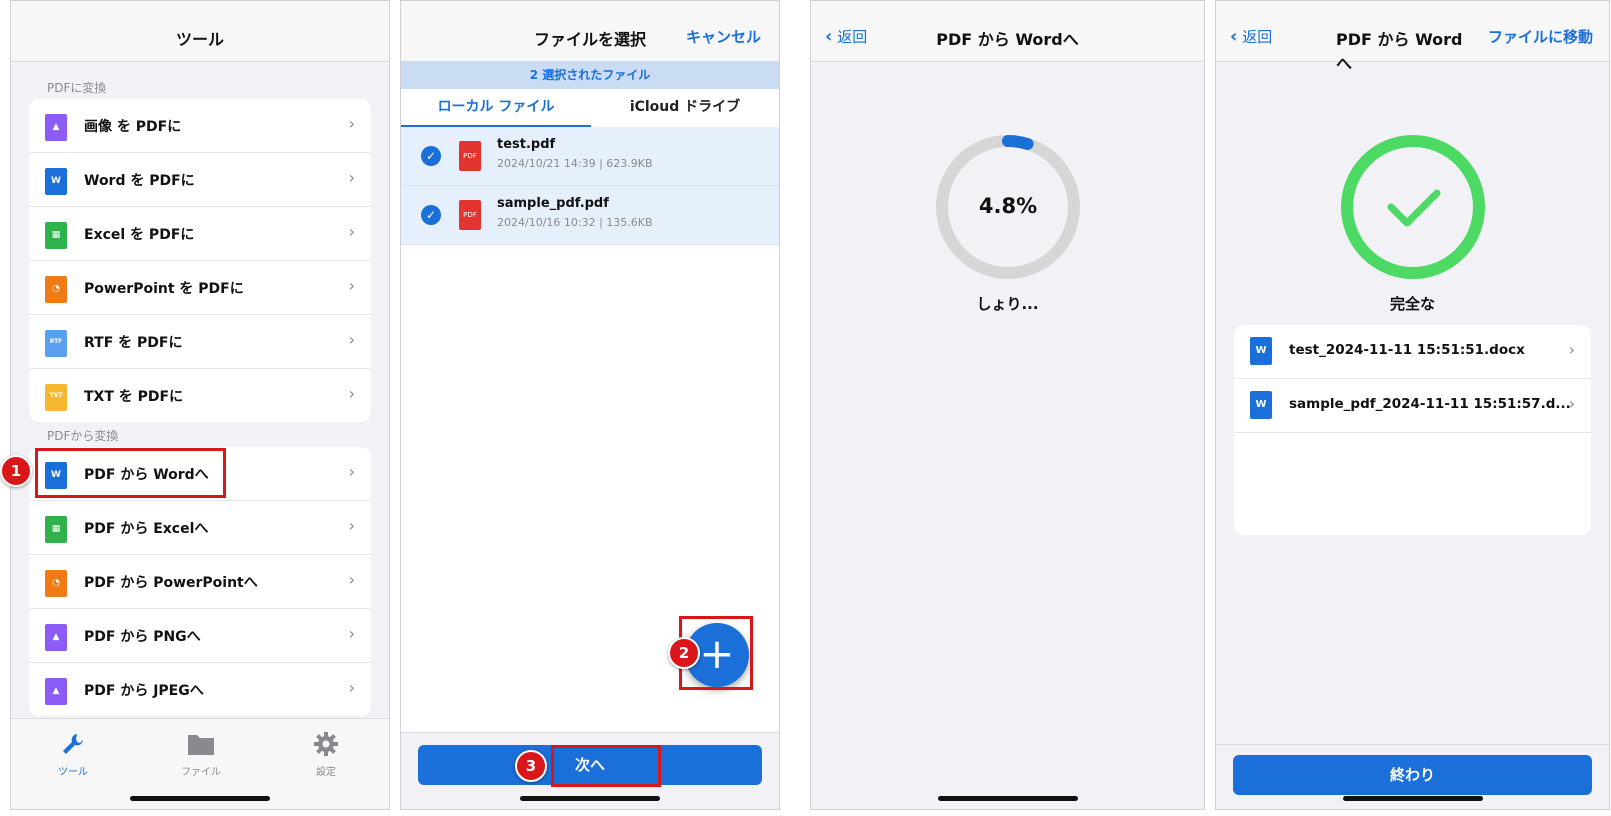 Image resolution: width=1611 pixels, height=816 pixels. Describe the element at coordinates (199, 39) in the screenshot. I see `page-title: ツール` at that location.